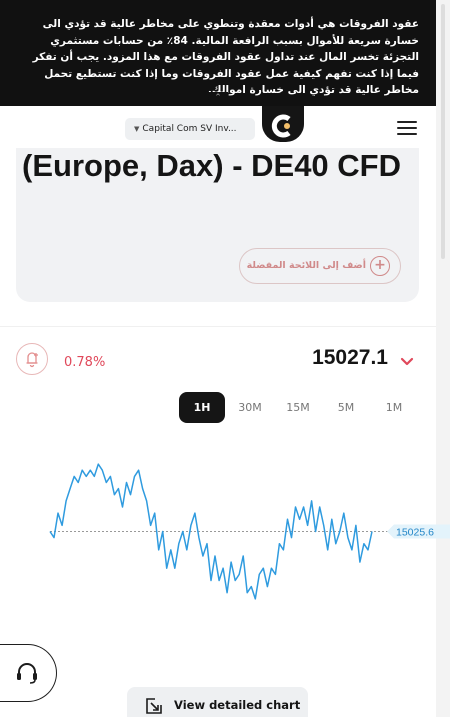 The width and height of the screenshot is (450, 718). I want to click on current-price-tag: 15025.6, so click(418, 531).